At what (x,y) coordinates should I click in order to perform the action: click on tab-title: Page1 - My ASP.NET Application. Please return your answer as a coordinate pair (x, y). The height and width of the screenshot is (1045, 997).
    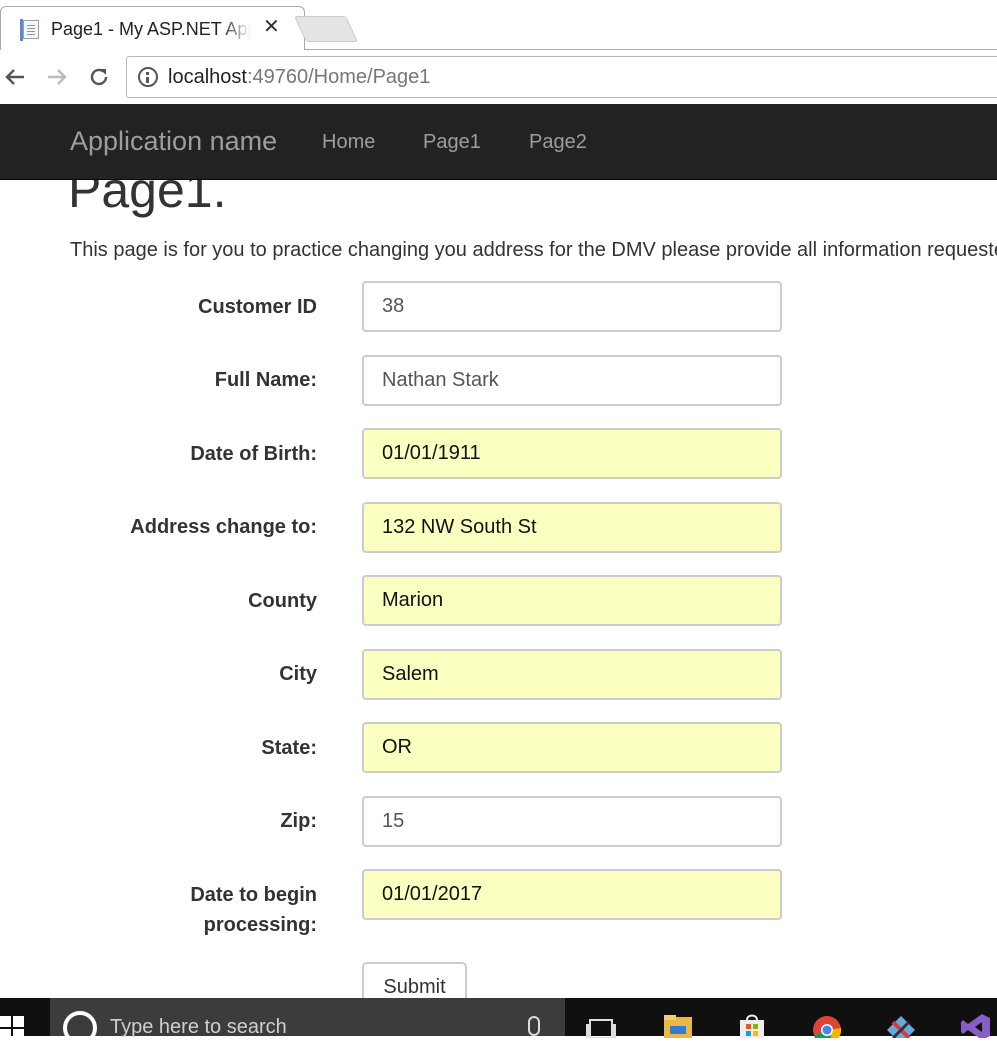
    Looking at the image, I should click on (151, 29).